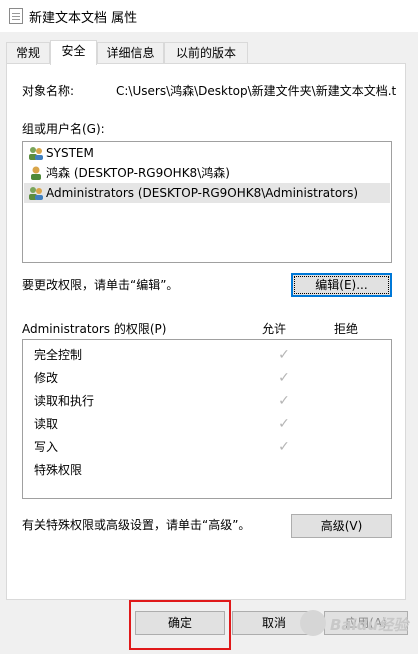  I want to click on permission-name: 完全控制, so click(58, 355).